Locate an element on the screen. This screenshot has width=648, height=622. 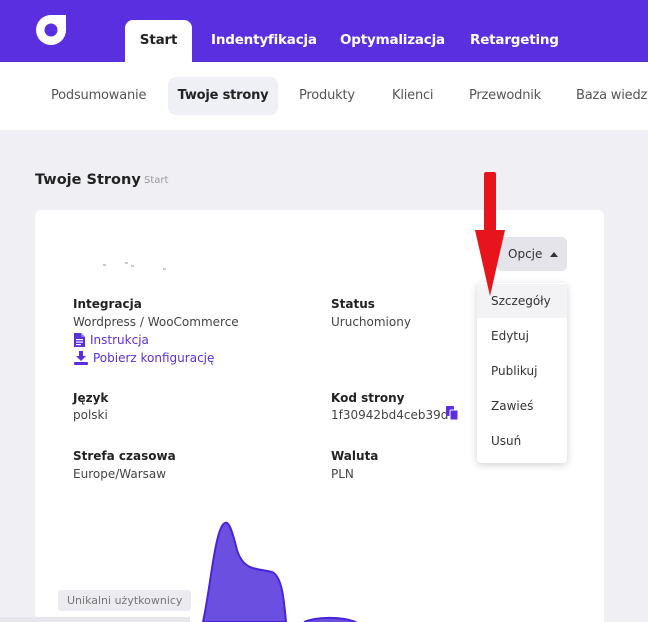
scroll-strip is located at coordinates (95, 619).